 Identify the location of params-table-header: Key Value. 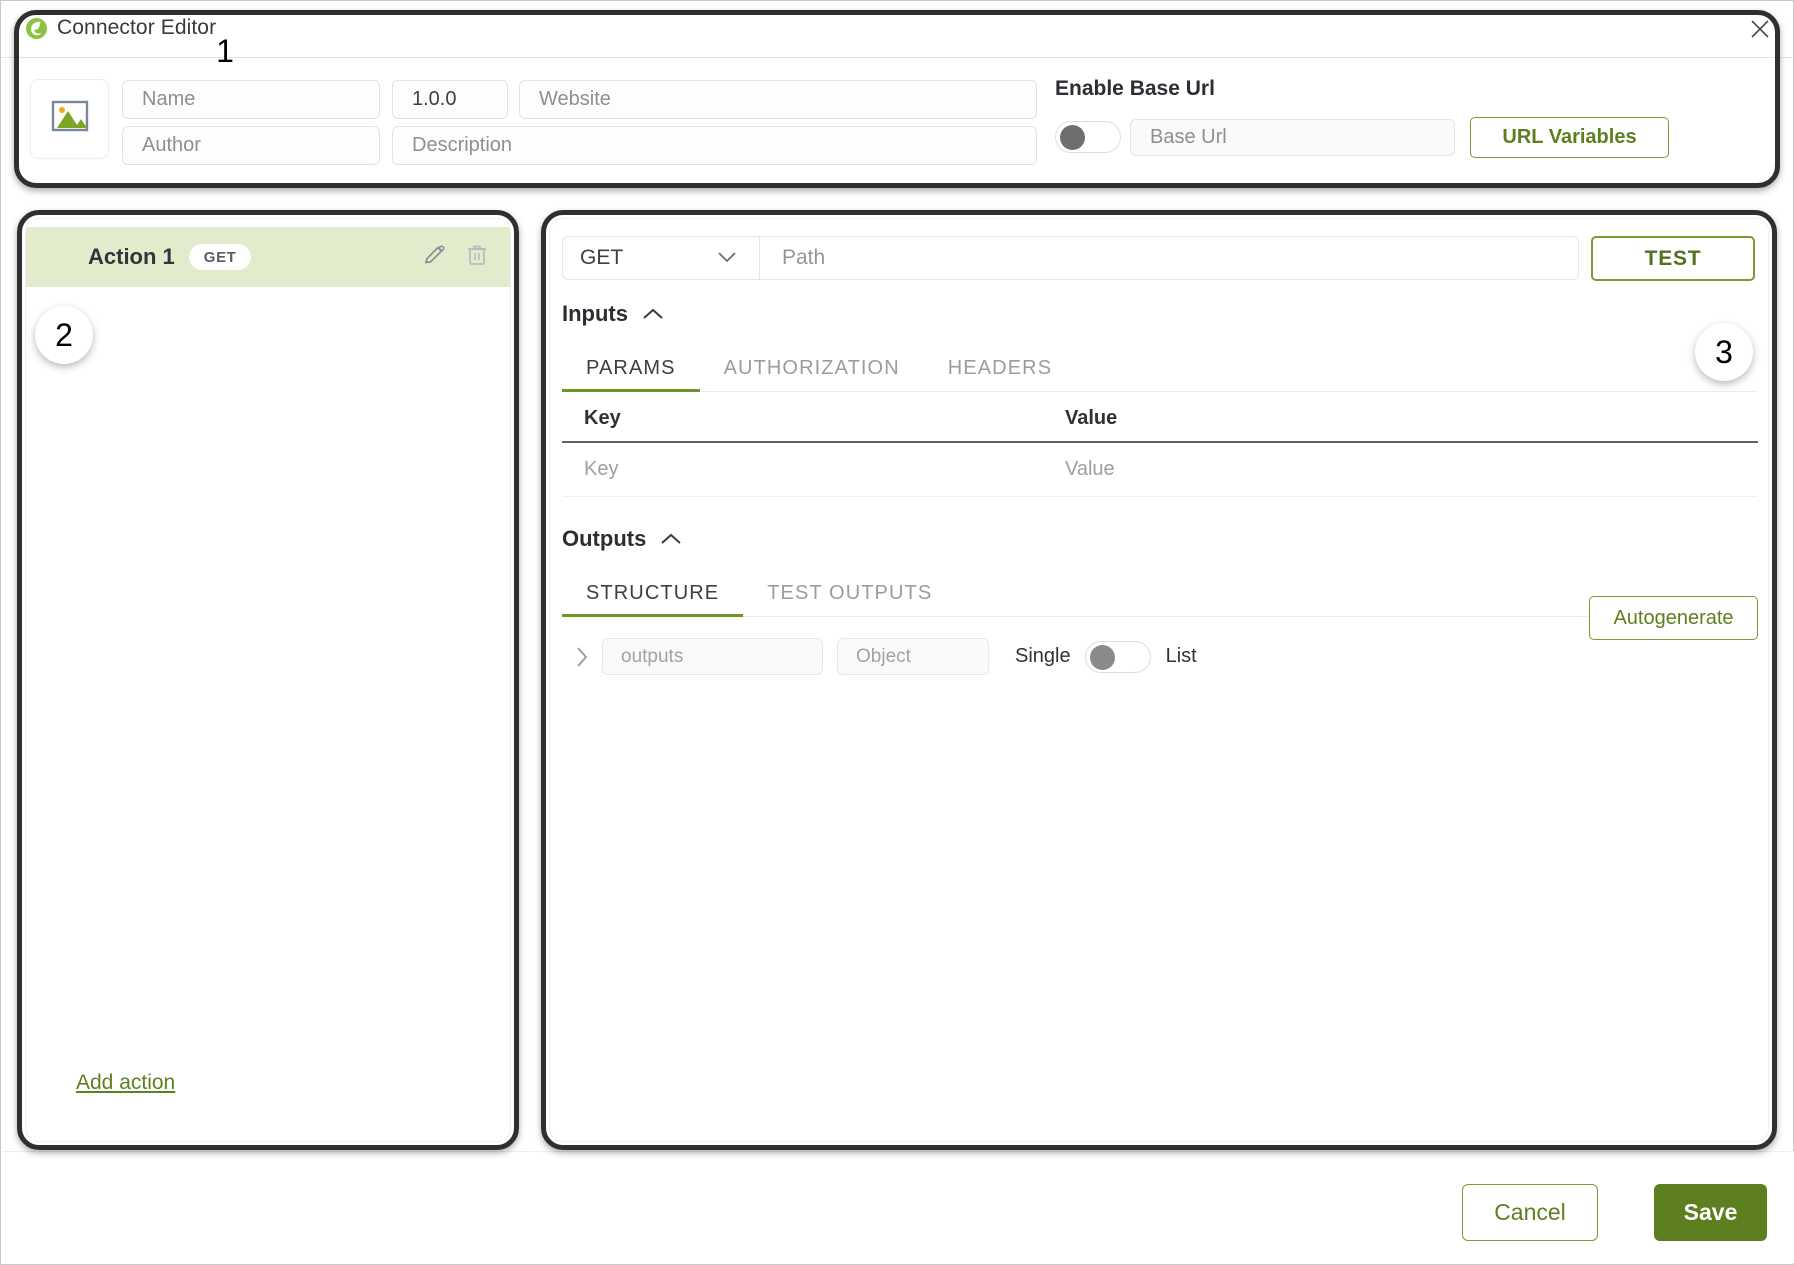
(1160, 419).